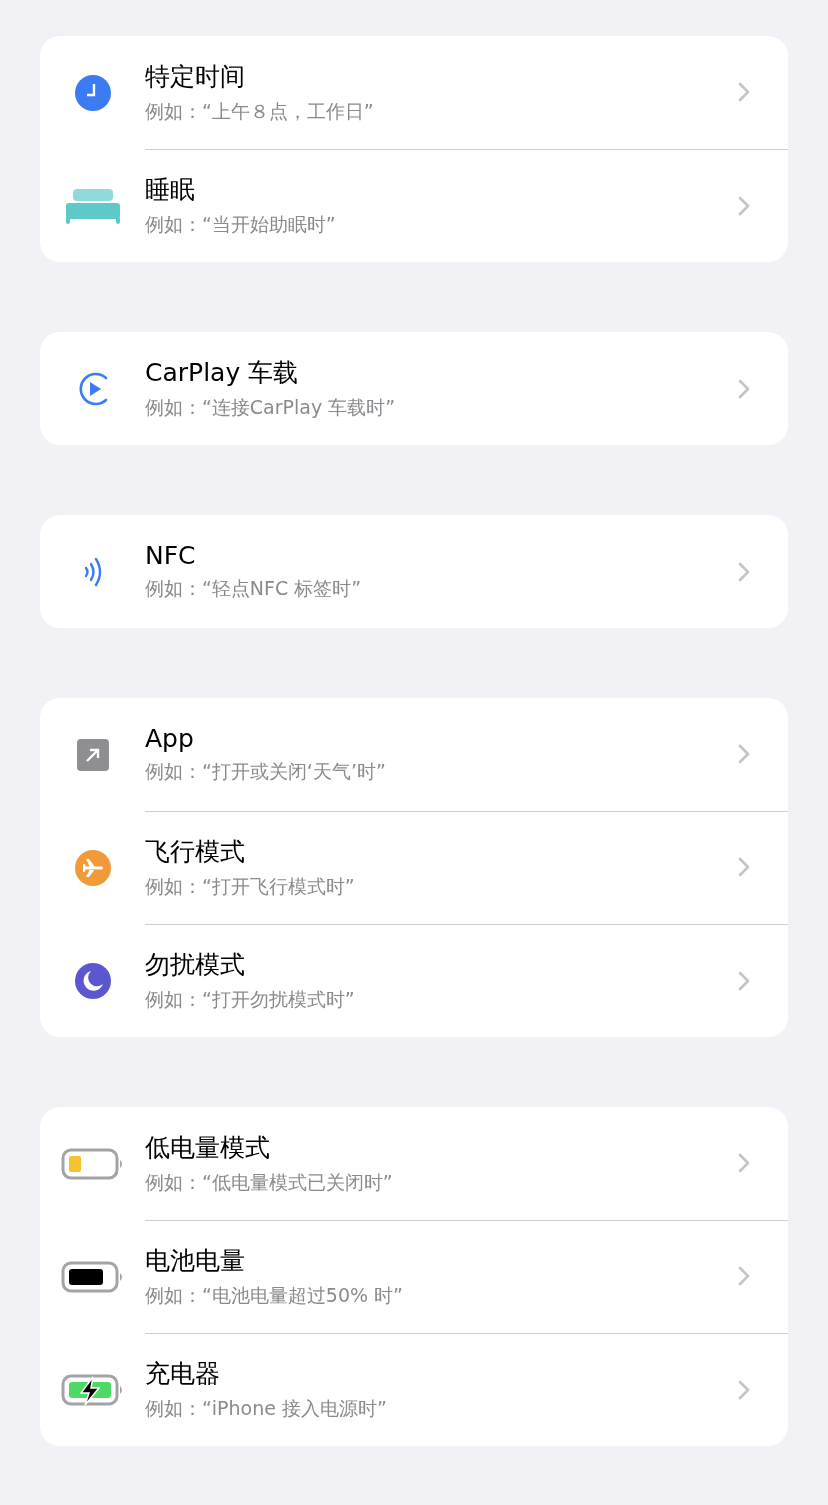 Image resolution: width=828 pixels, height=1505 pixels. I want to click on trigger-example: 例如：“连接CarPlay 车载时”, so click(271, 407).